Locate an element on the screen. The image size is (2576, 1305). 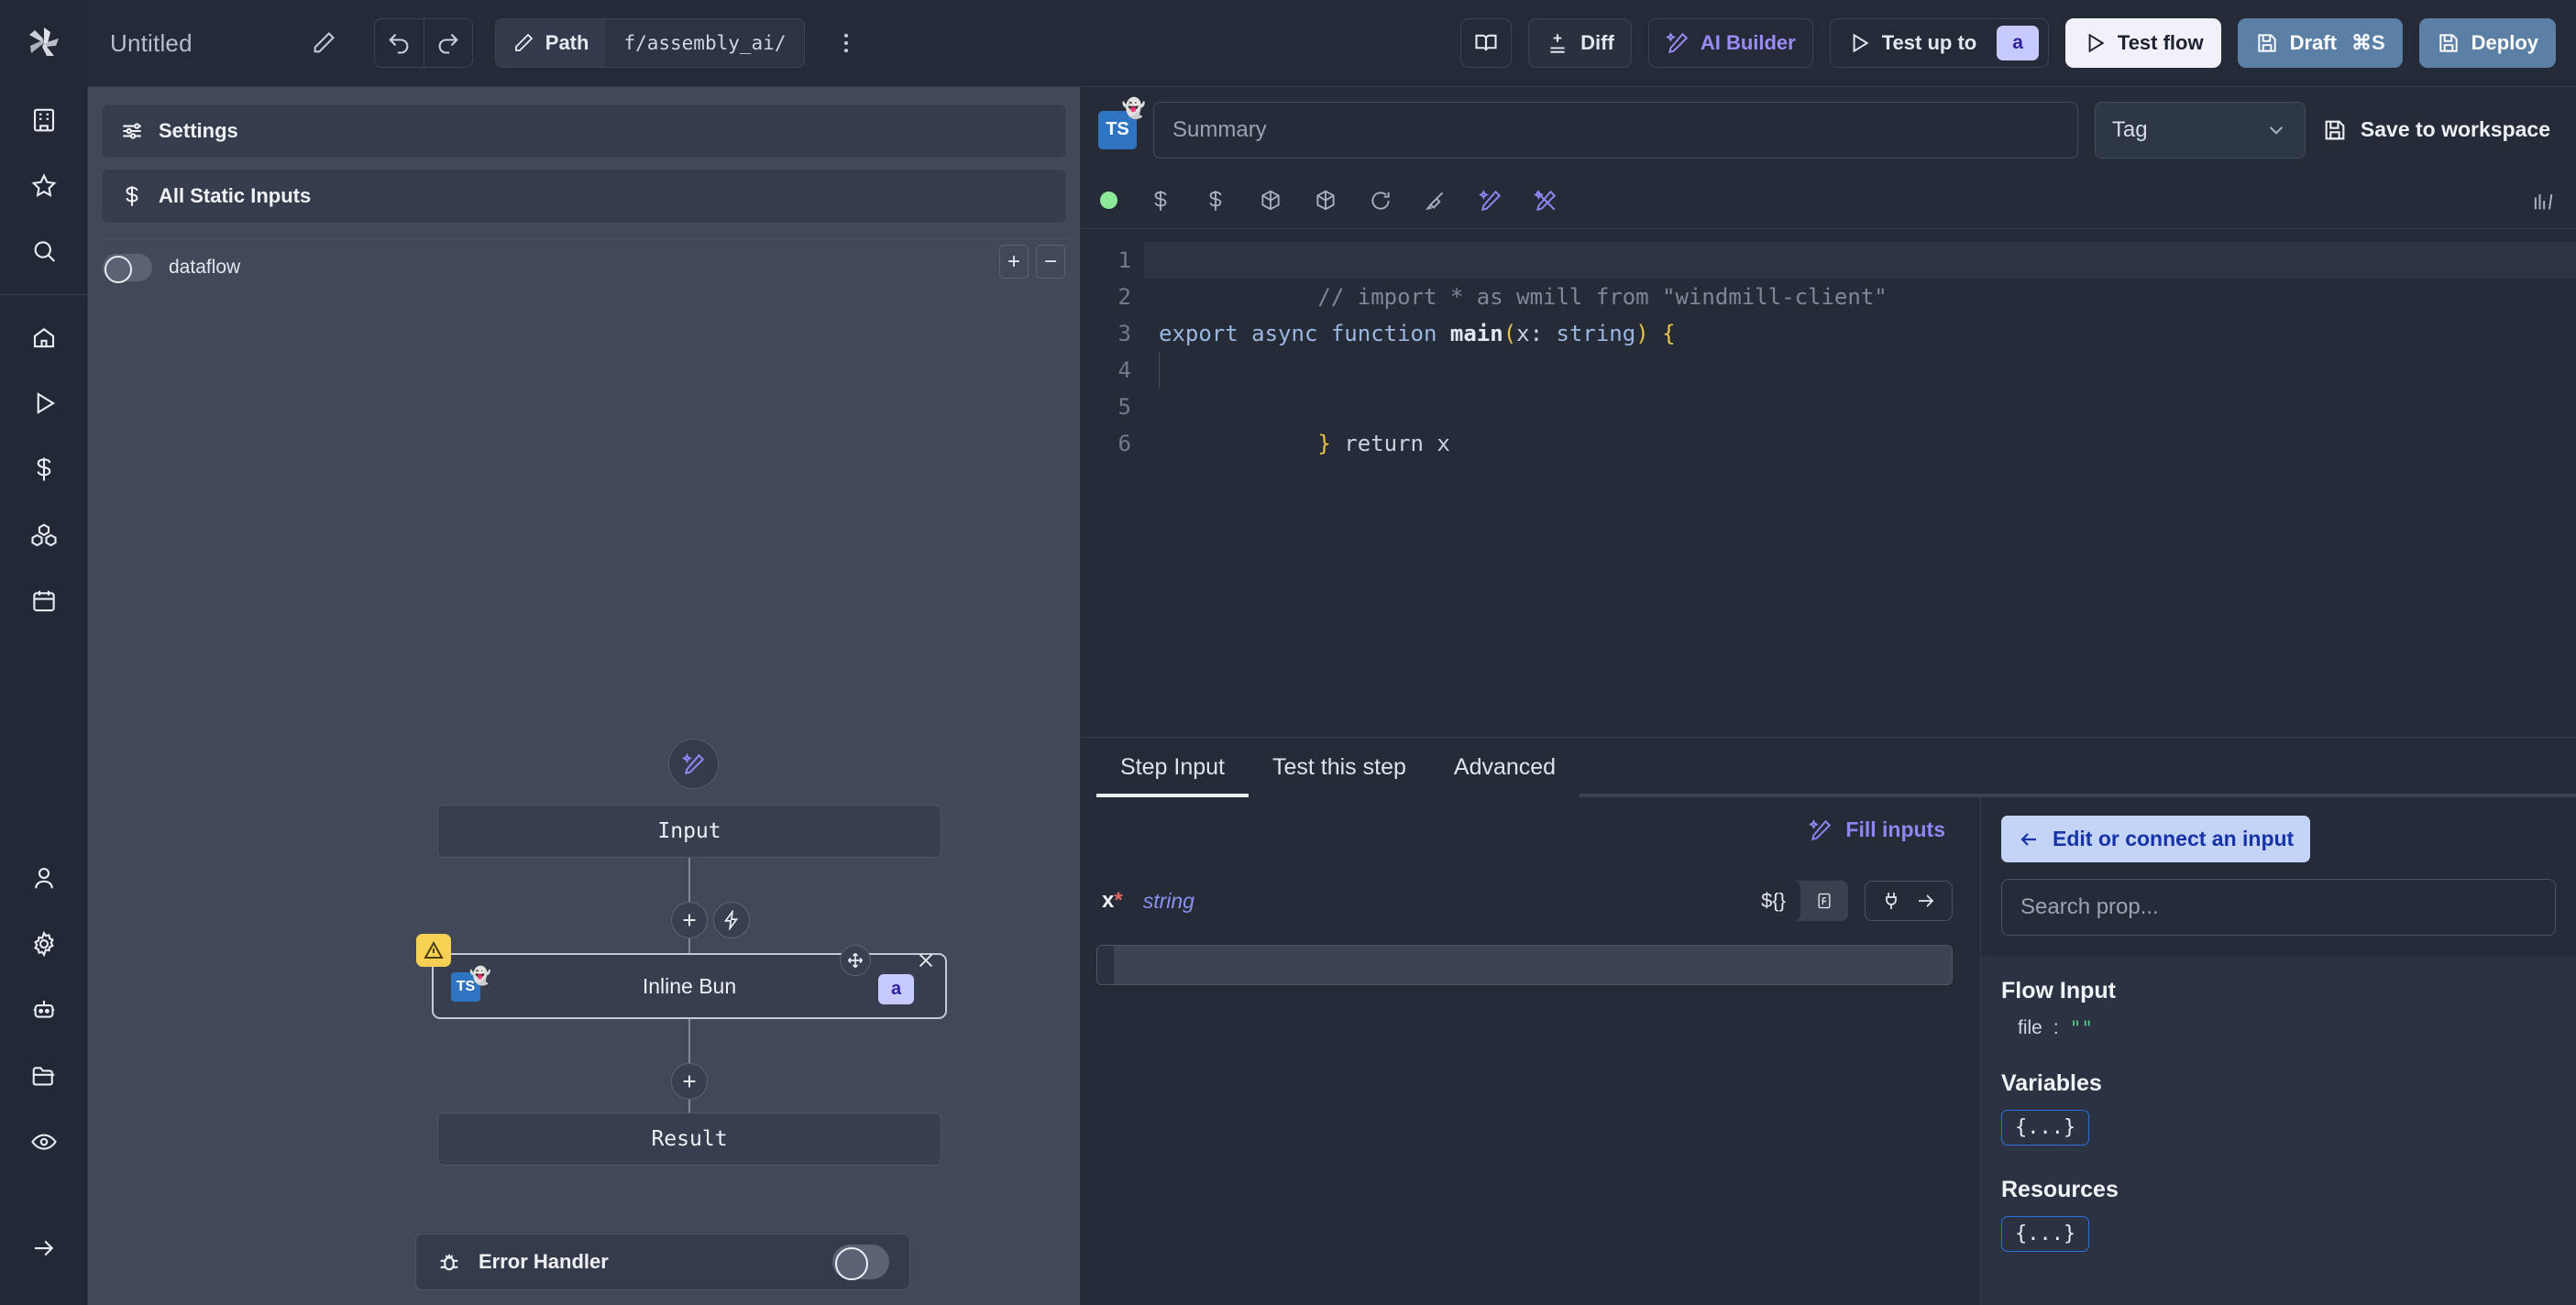
error-handler-bar: Error Handler is located at coordinates (662, 1262).